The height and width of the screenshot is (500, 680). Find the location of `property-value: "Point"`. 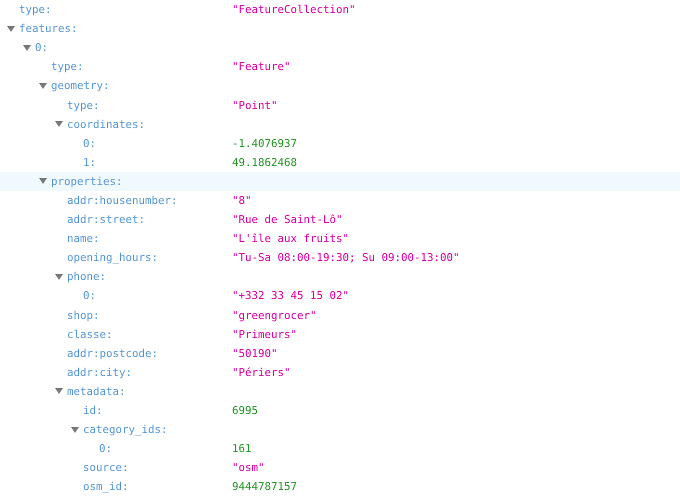

property-value: "Point" is located at coordinates (255, 105).